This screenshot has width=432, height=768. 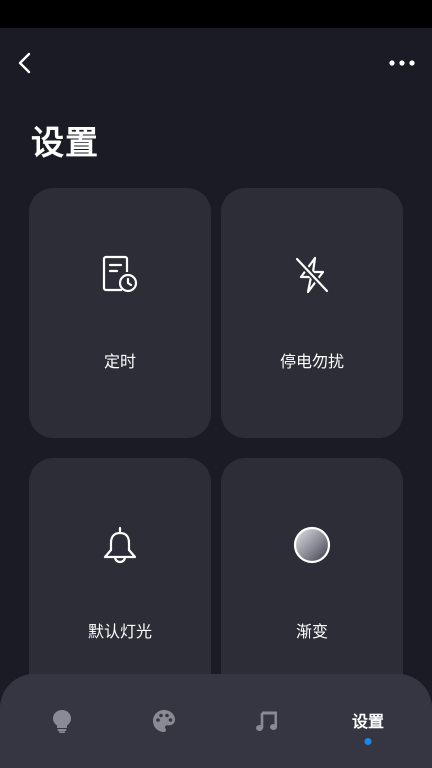 I want to click on nav-item-settings: 设置, so click(x=368, y=721).